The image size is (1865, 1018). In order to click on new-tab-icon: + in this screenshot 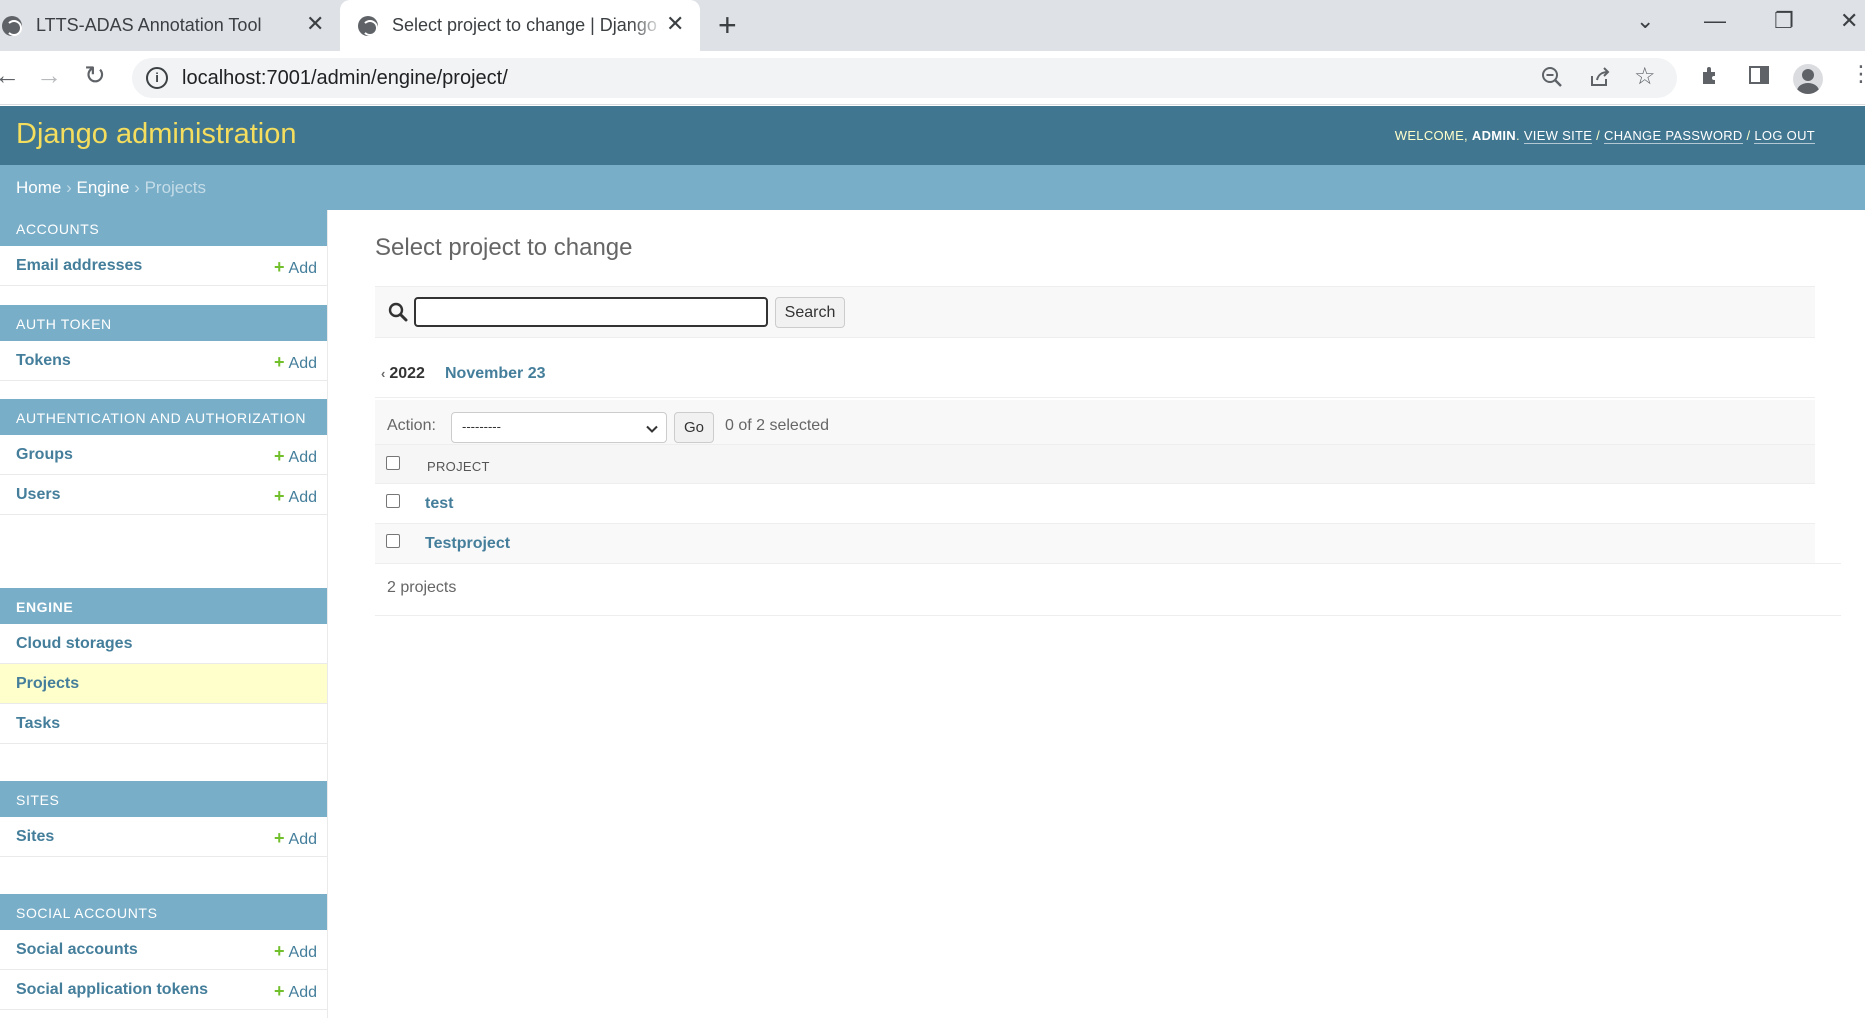, I will do `click(727, 25)`.